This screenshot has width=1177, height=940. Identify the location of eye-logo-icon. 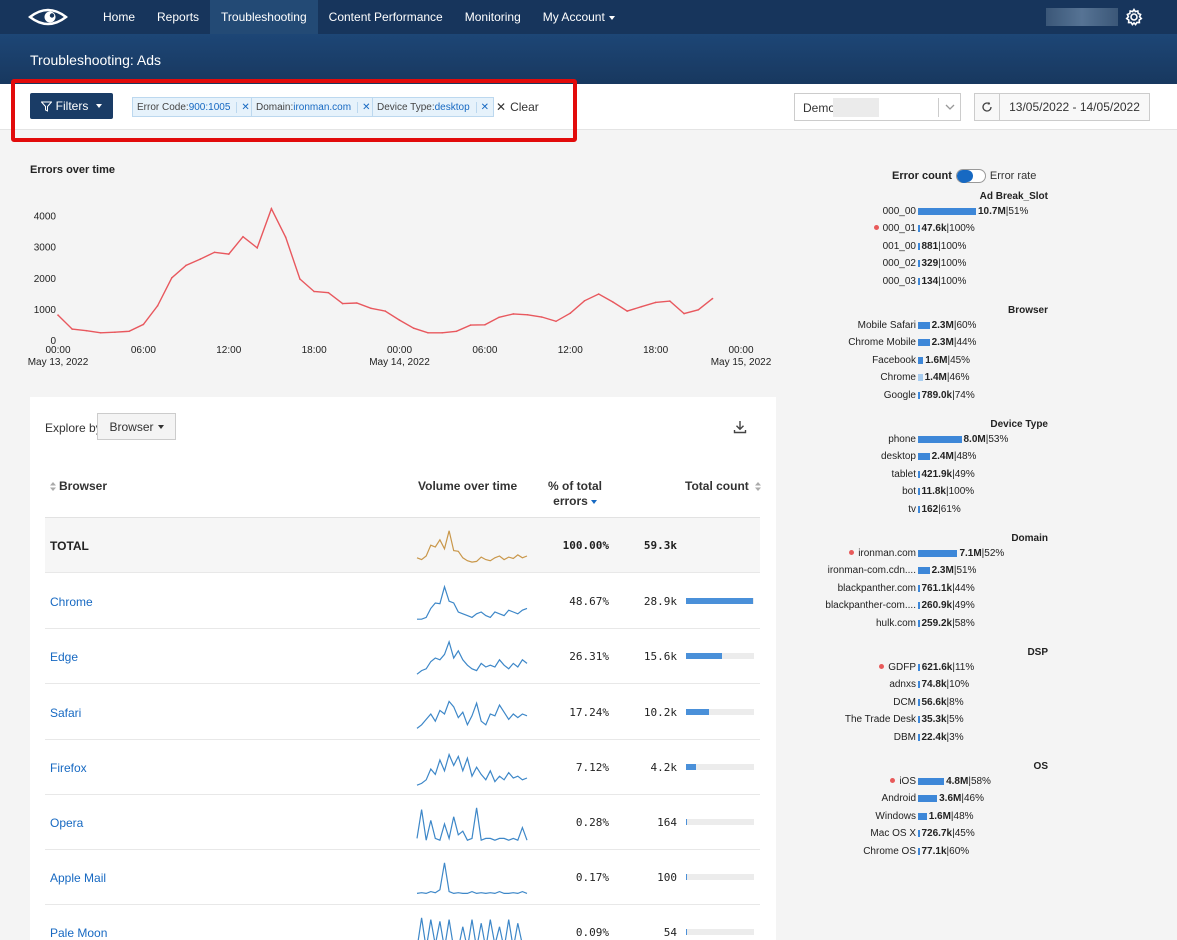
(49, 17).